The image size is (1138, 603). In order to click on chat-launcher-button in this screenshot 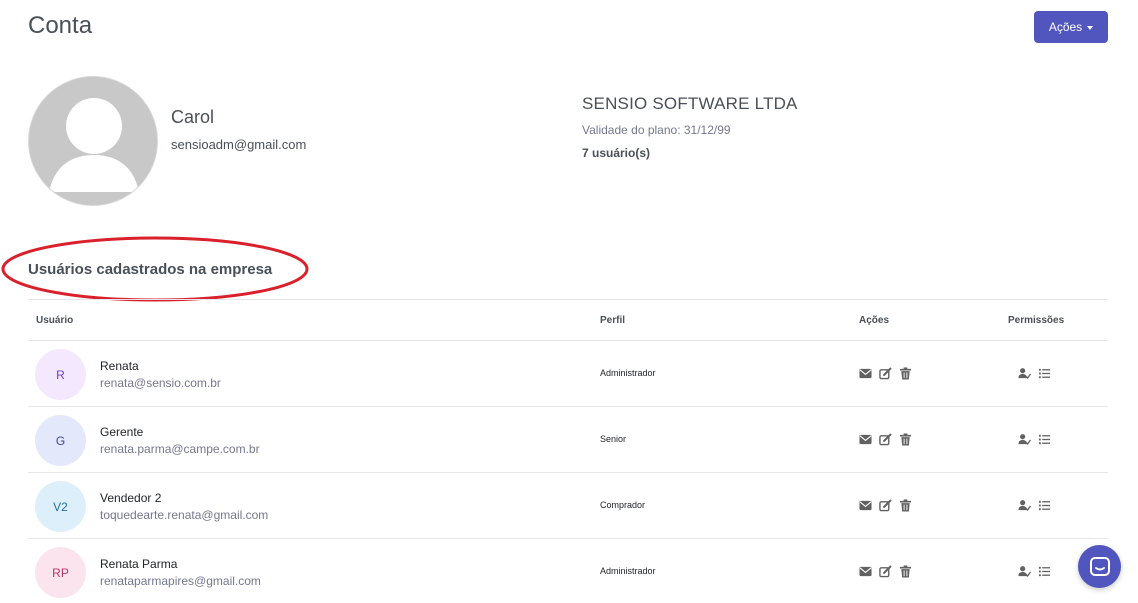, I will do `click(1099, 566)`.